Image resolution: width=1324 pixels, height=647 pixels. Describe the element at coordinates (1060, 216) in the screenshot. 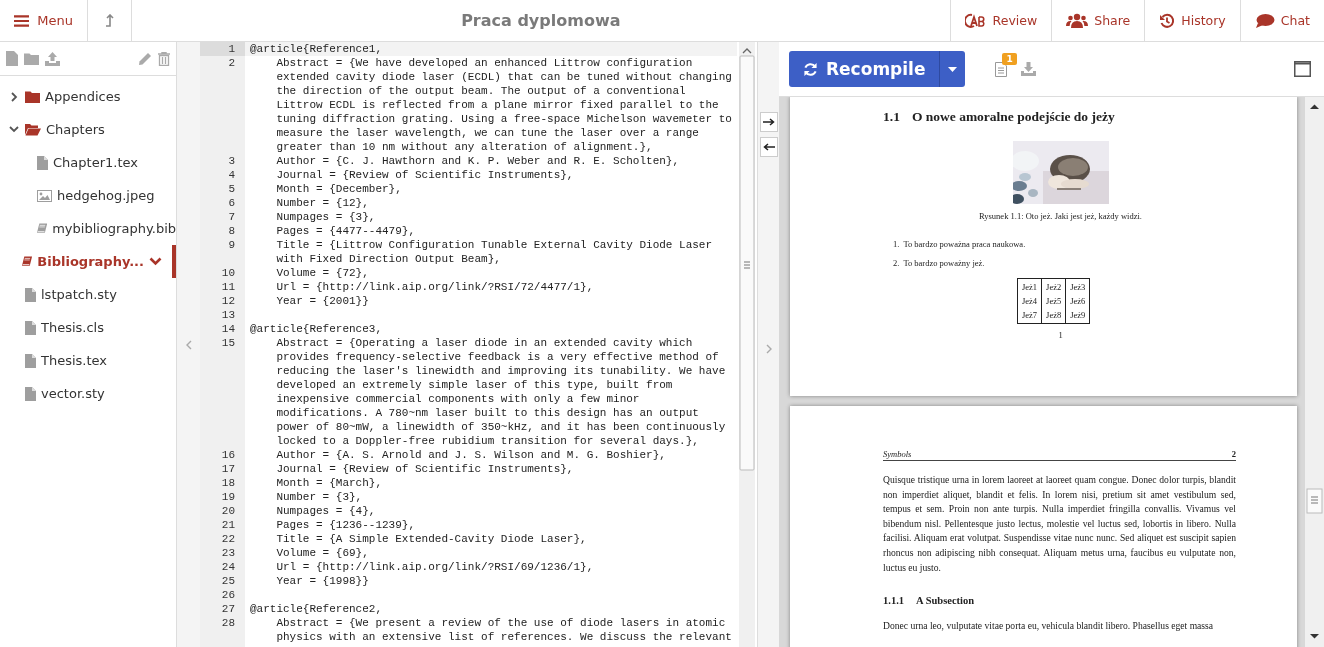

I see `figure-caption: Rysunek 1.1: Oto jeż. Jaki jest jeż, każdy widzi.` at that location.